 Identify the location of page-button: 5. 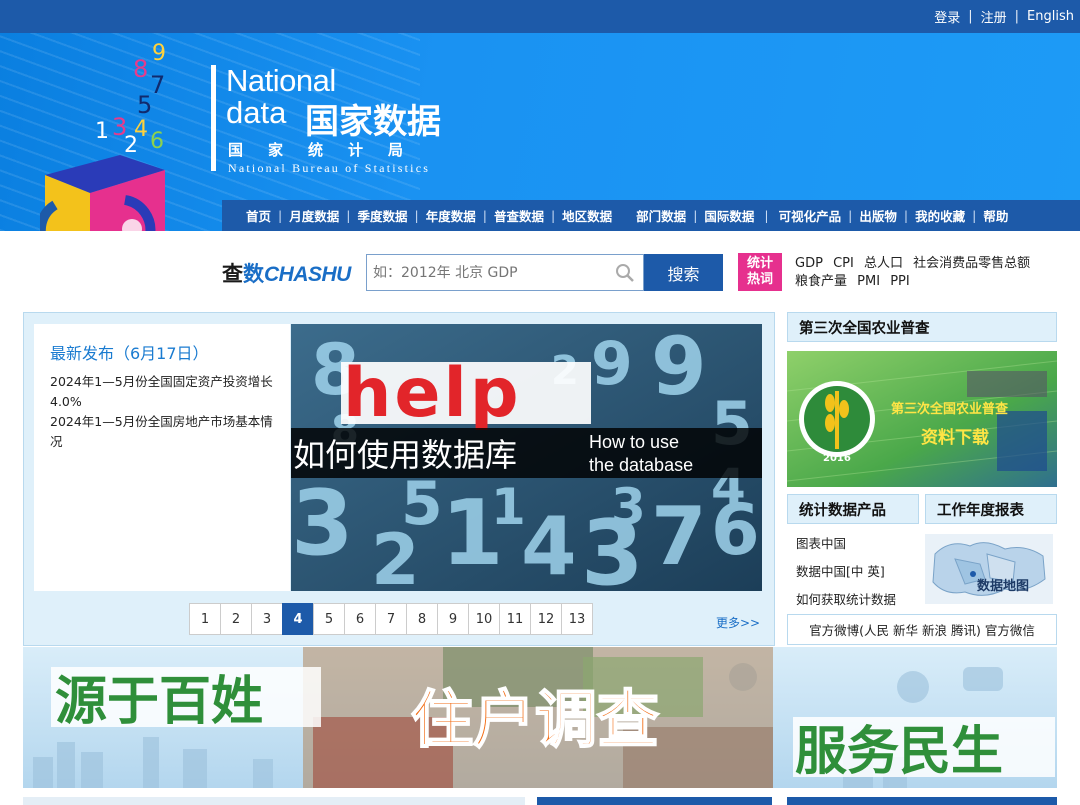
(329, 619).